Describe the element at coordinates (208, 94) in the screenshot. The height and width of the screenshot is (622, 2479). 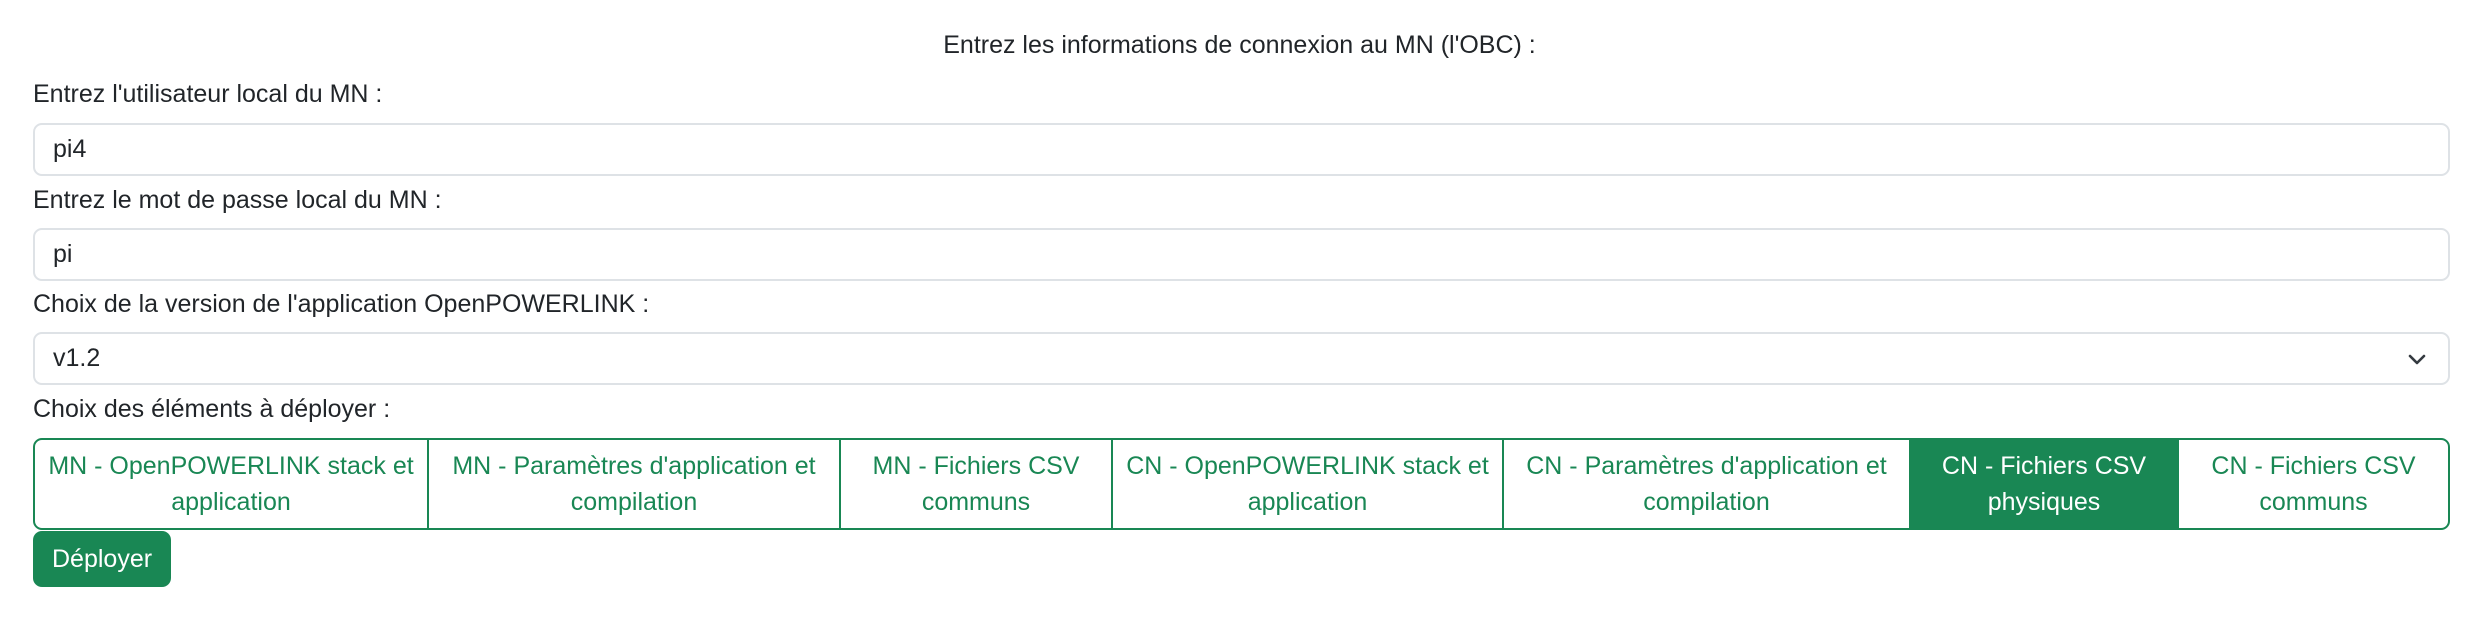
I see `user-label: Entrez l'utilisateur local du MN :` at that location.